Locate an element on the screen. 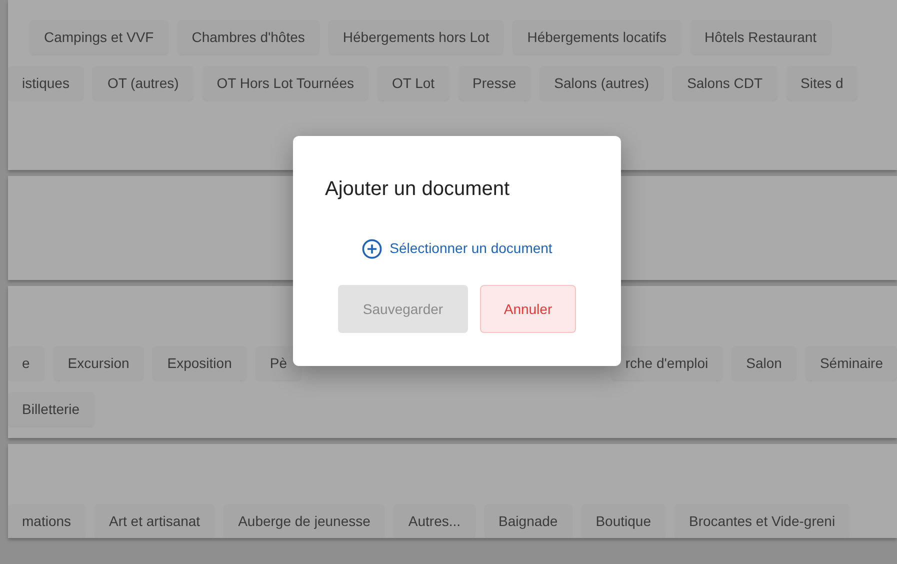 This screenshot has height=564, width=897. tag-chip: OT (autres) is located at coordinates (143, 83).